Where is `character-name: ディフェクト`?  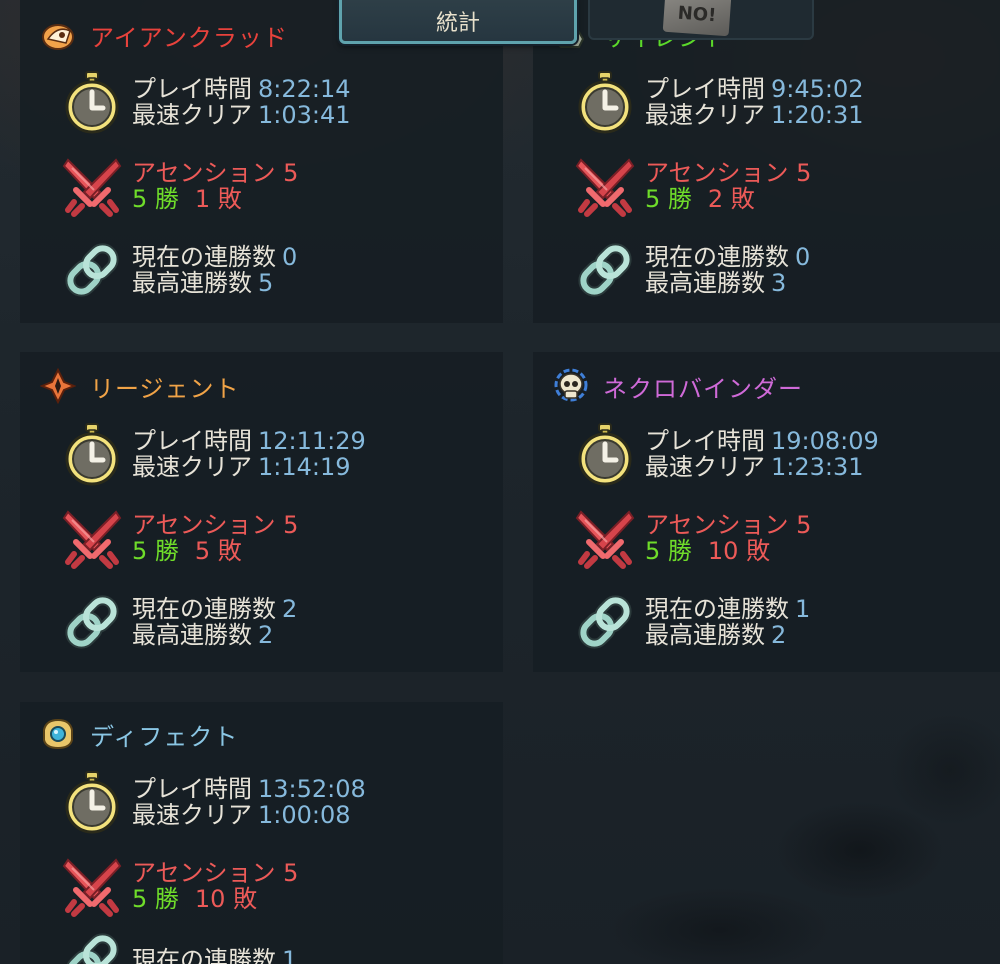 character-name: ディフェクト is located at coordinates (164, 736).